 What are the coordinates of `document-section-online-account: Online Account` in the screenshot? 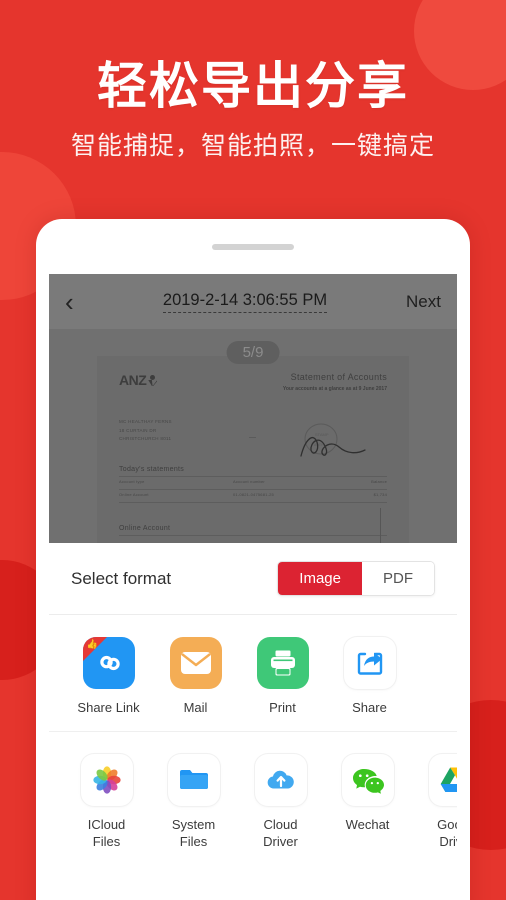 It's located at (253, 530).